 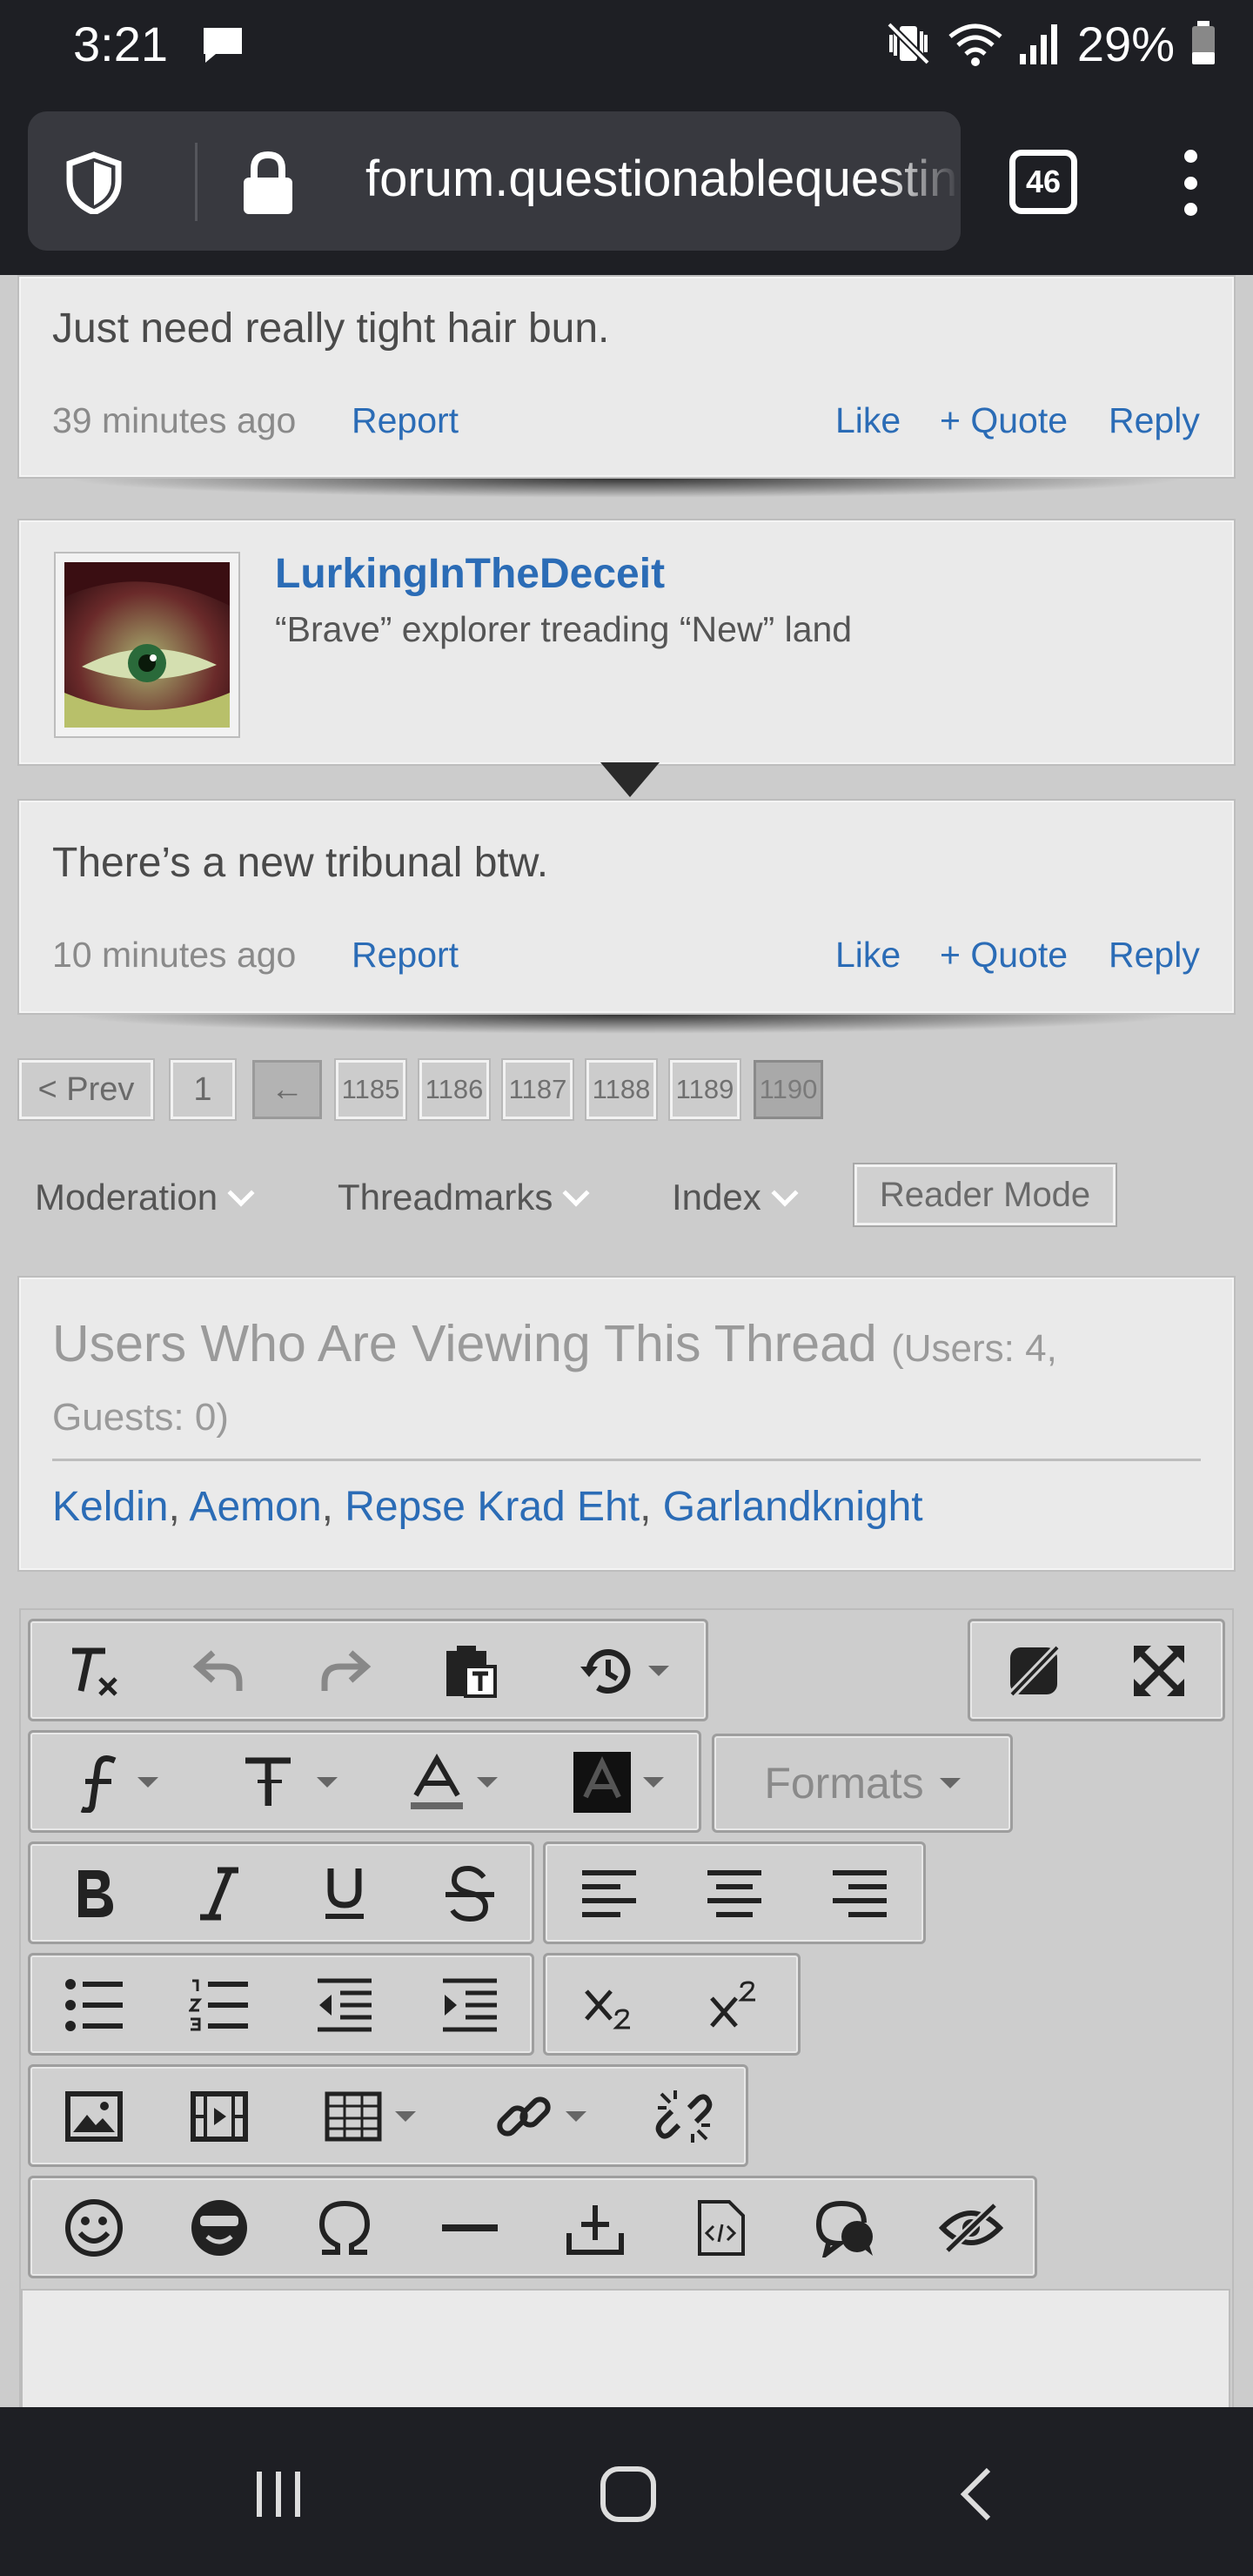 I want to click on bullet-list-icon, so click(x=93, y=2005).